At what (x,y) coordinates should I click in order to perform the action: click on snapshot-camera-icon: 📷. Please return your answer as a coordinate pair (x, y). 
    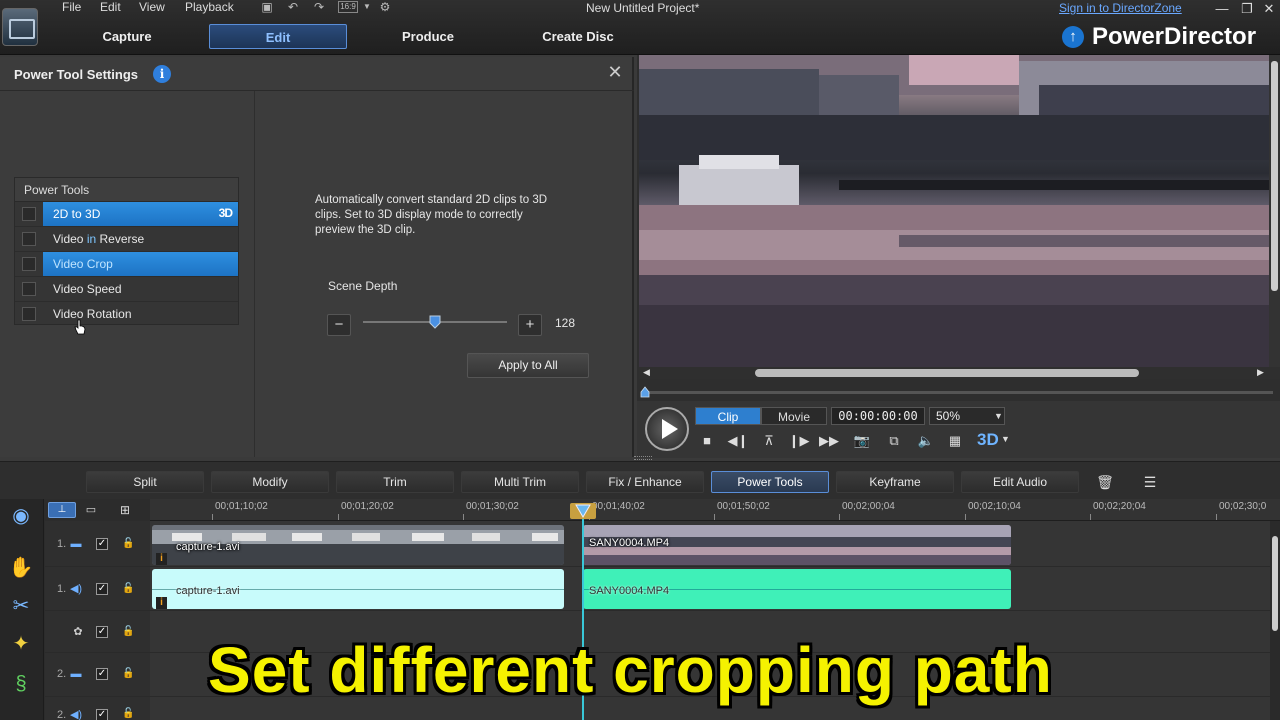
    Looking at the image, I should click on (862, 441).